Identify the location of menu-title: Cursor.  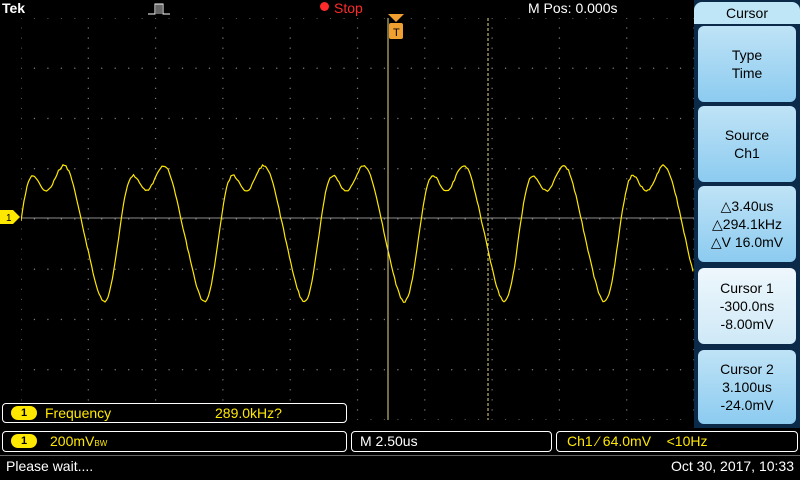
(747, 13).